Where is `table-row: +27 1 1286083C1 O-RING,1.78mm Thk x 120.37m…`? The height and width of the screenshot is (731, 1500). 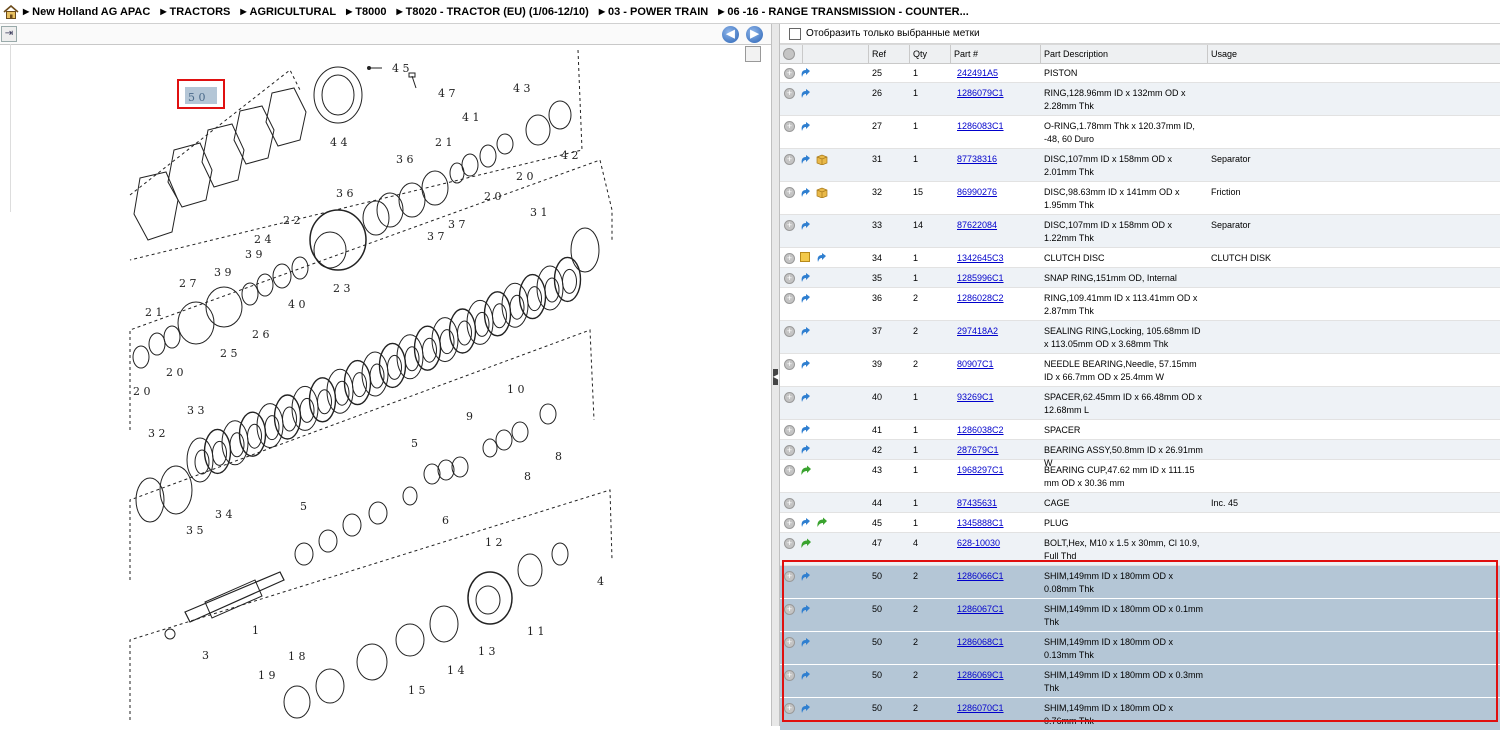
table-row: +27 1 1286083C1 O-RING,1.78mm Thk x 120.37m… is located at coordinates (1140, 132).